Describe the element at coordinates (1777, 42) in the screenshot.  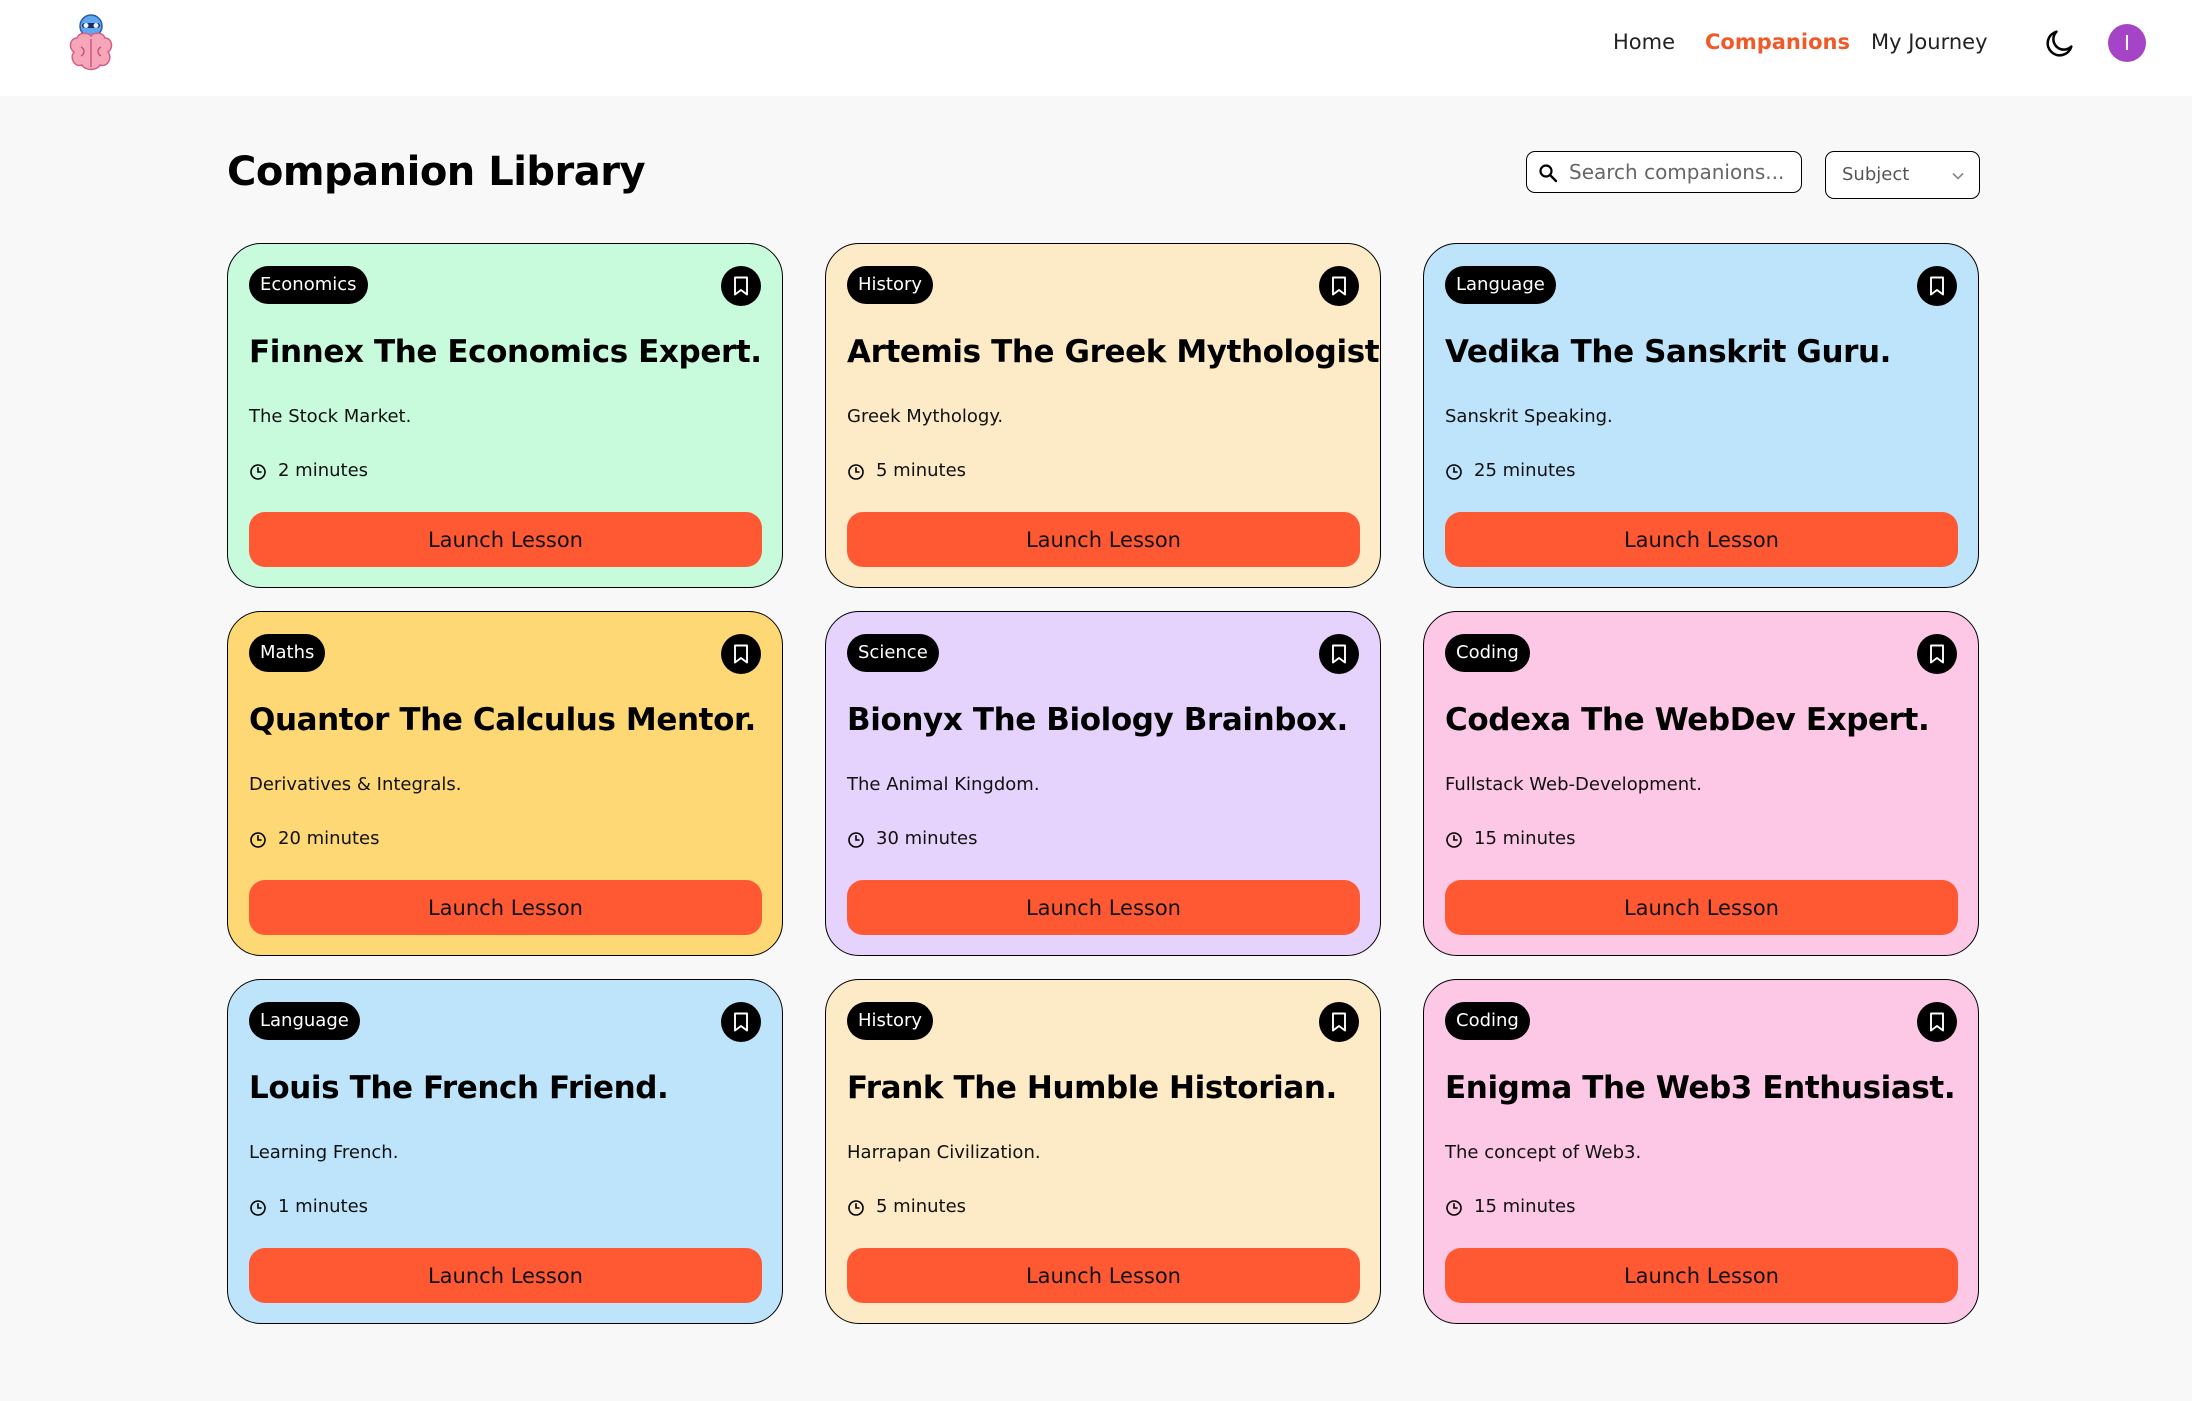
I see `nav-link-companions: Companions` at that location.